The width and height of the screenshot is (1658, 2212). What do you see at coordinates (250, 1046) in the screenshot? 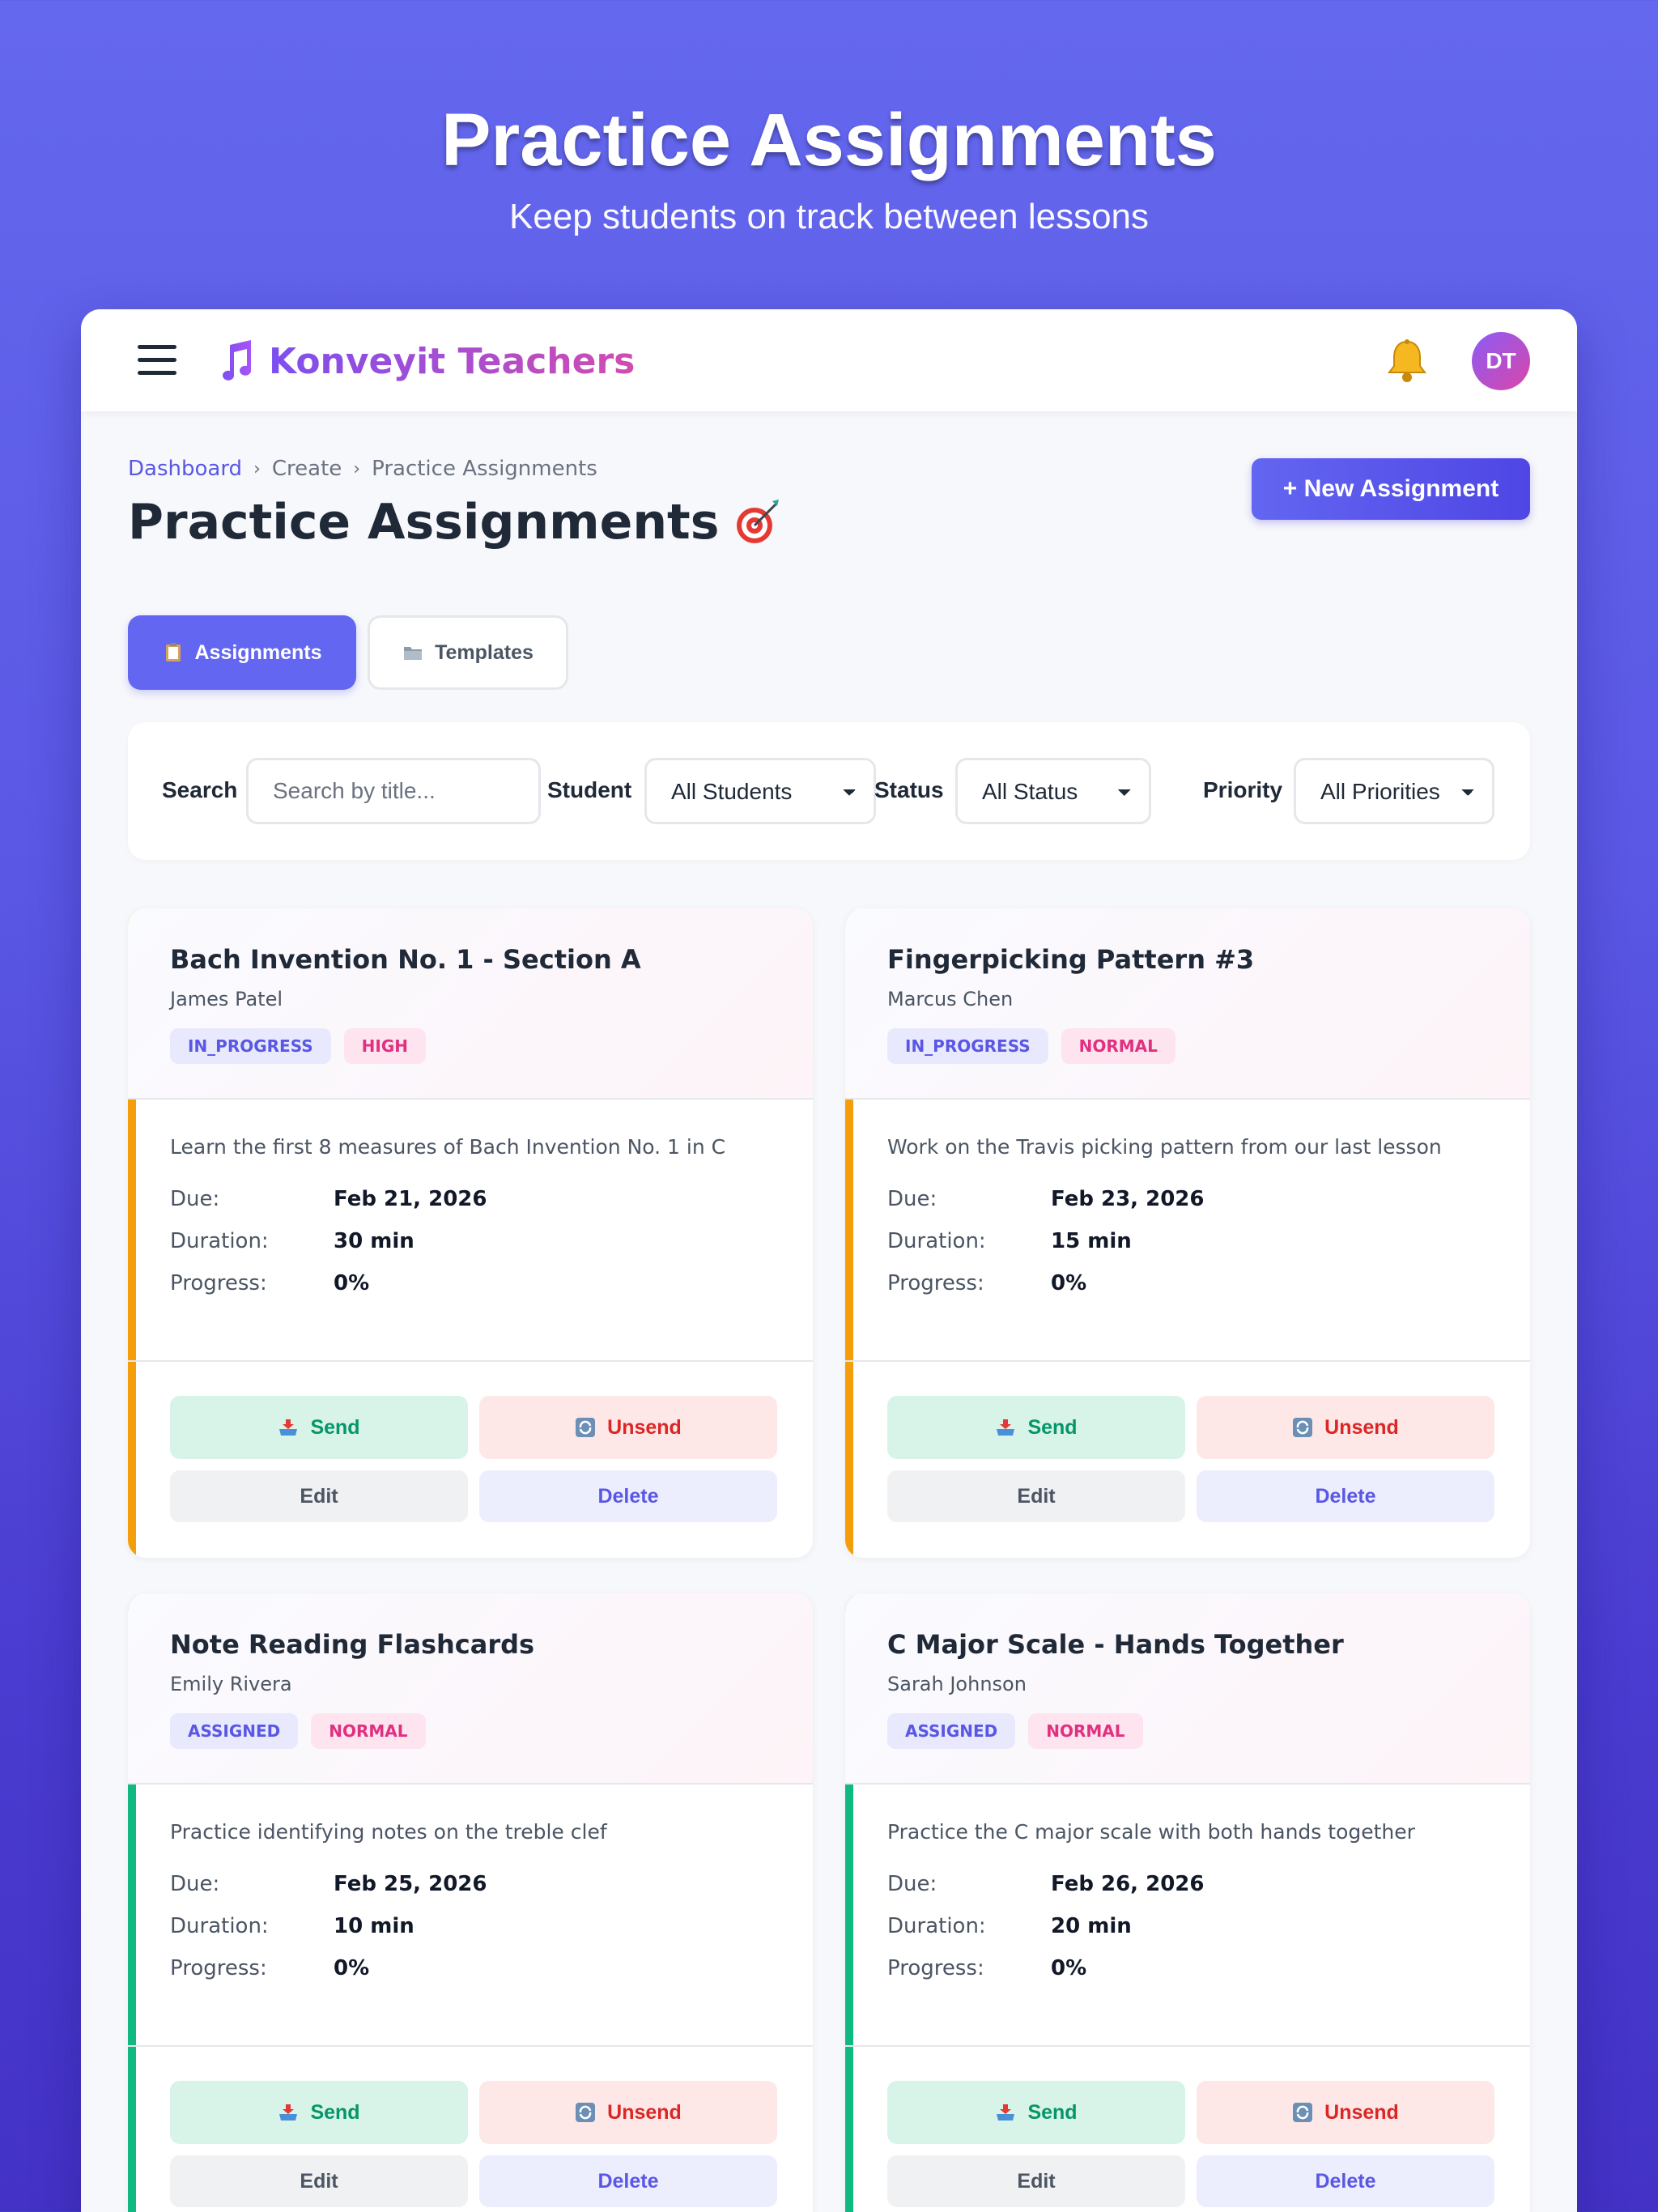
I see `status-badge: IN_PROGRESS` at bounding box center [250, 1046].